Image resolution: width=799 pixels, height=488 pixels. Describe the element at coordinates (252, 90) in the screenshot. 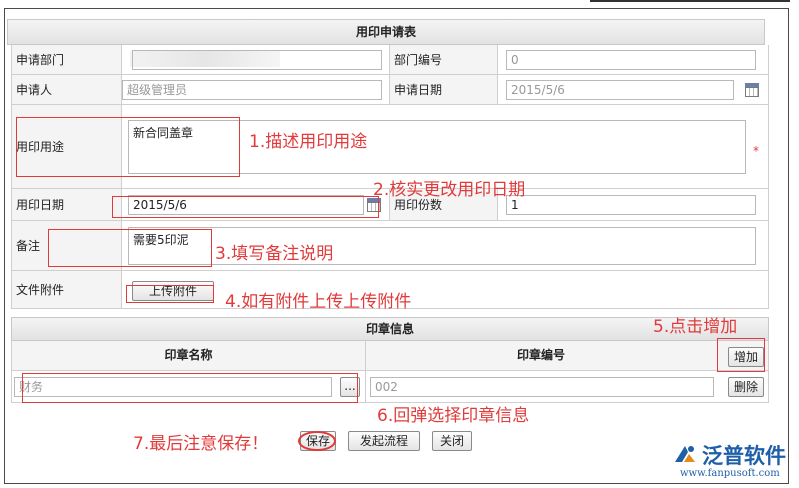

I see `applicant-input: 超级管理员` at that location.